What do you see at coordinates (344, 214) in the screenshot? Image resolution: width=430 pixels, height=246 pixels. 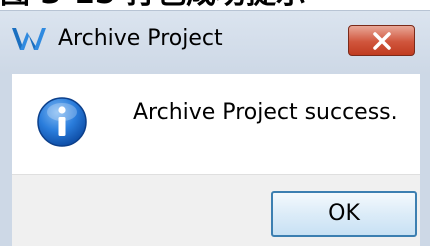 I see `ok-button: OK` at bounding box center [344, 214].